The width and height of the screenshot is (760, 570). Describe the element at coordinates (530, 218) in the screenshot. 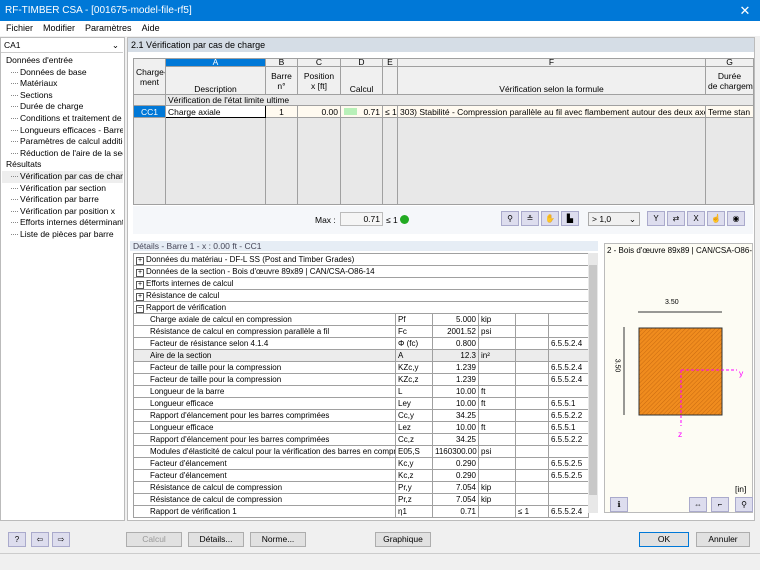

I see `member-icon: ≗` at that location.